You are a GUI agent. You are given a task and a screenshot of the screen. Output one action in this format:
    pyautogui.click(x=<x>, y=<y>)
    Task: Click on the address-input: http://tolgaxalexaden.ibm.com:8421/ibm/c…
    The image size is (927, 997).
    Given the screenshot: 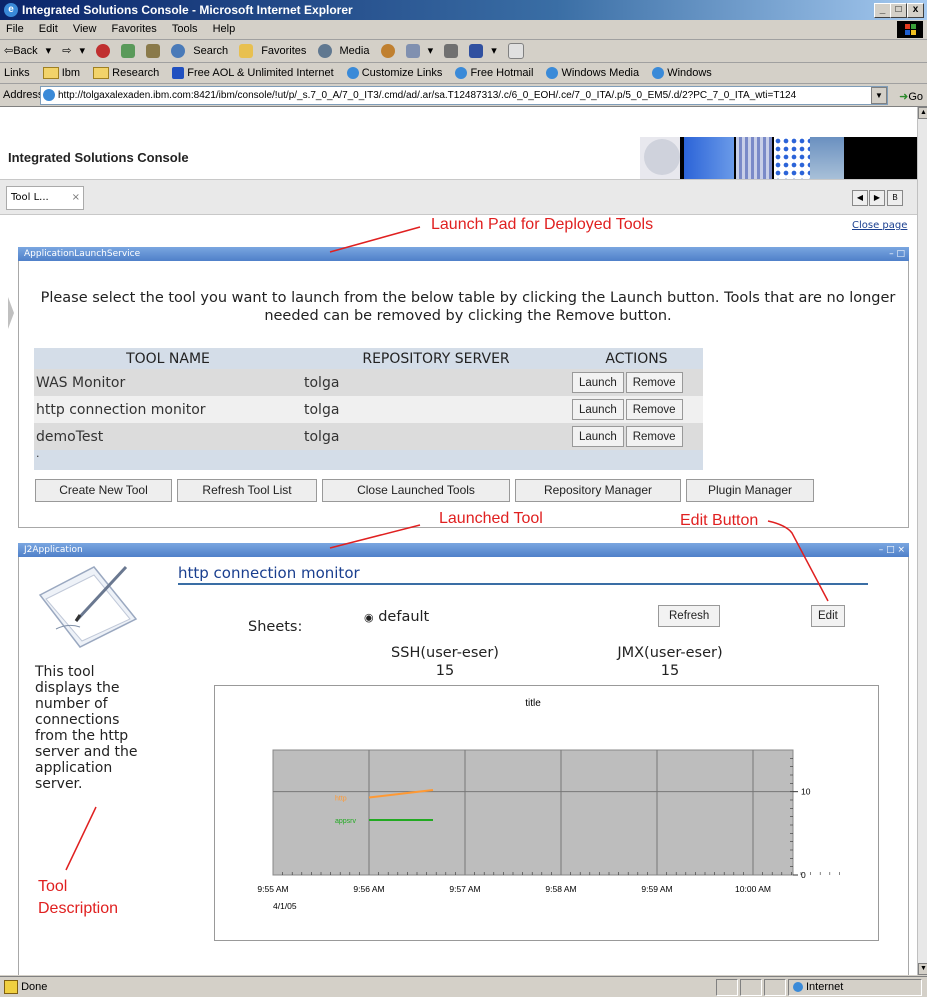 What is the action you would take?
    pyautogui.click(x=464, y=95)
    